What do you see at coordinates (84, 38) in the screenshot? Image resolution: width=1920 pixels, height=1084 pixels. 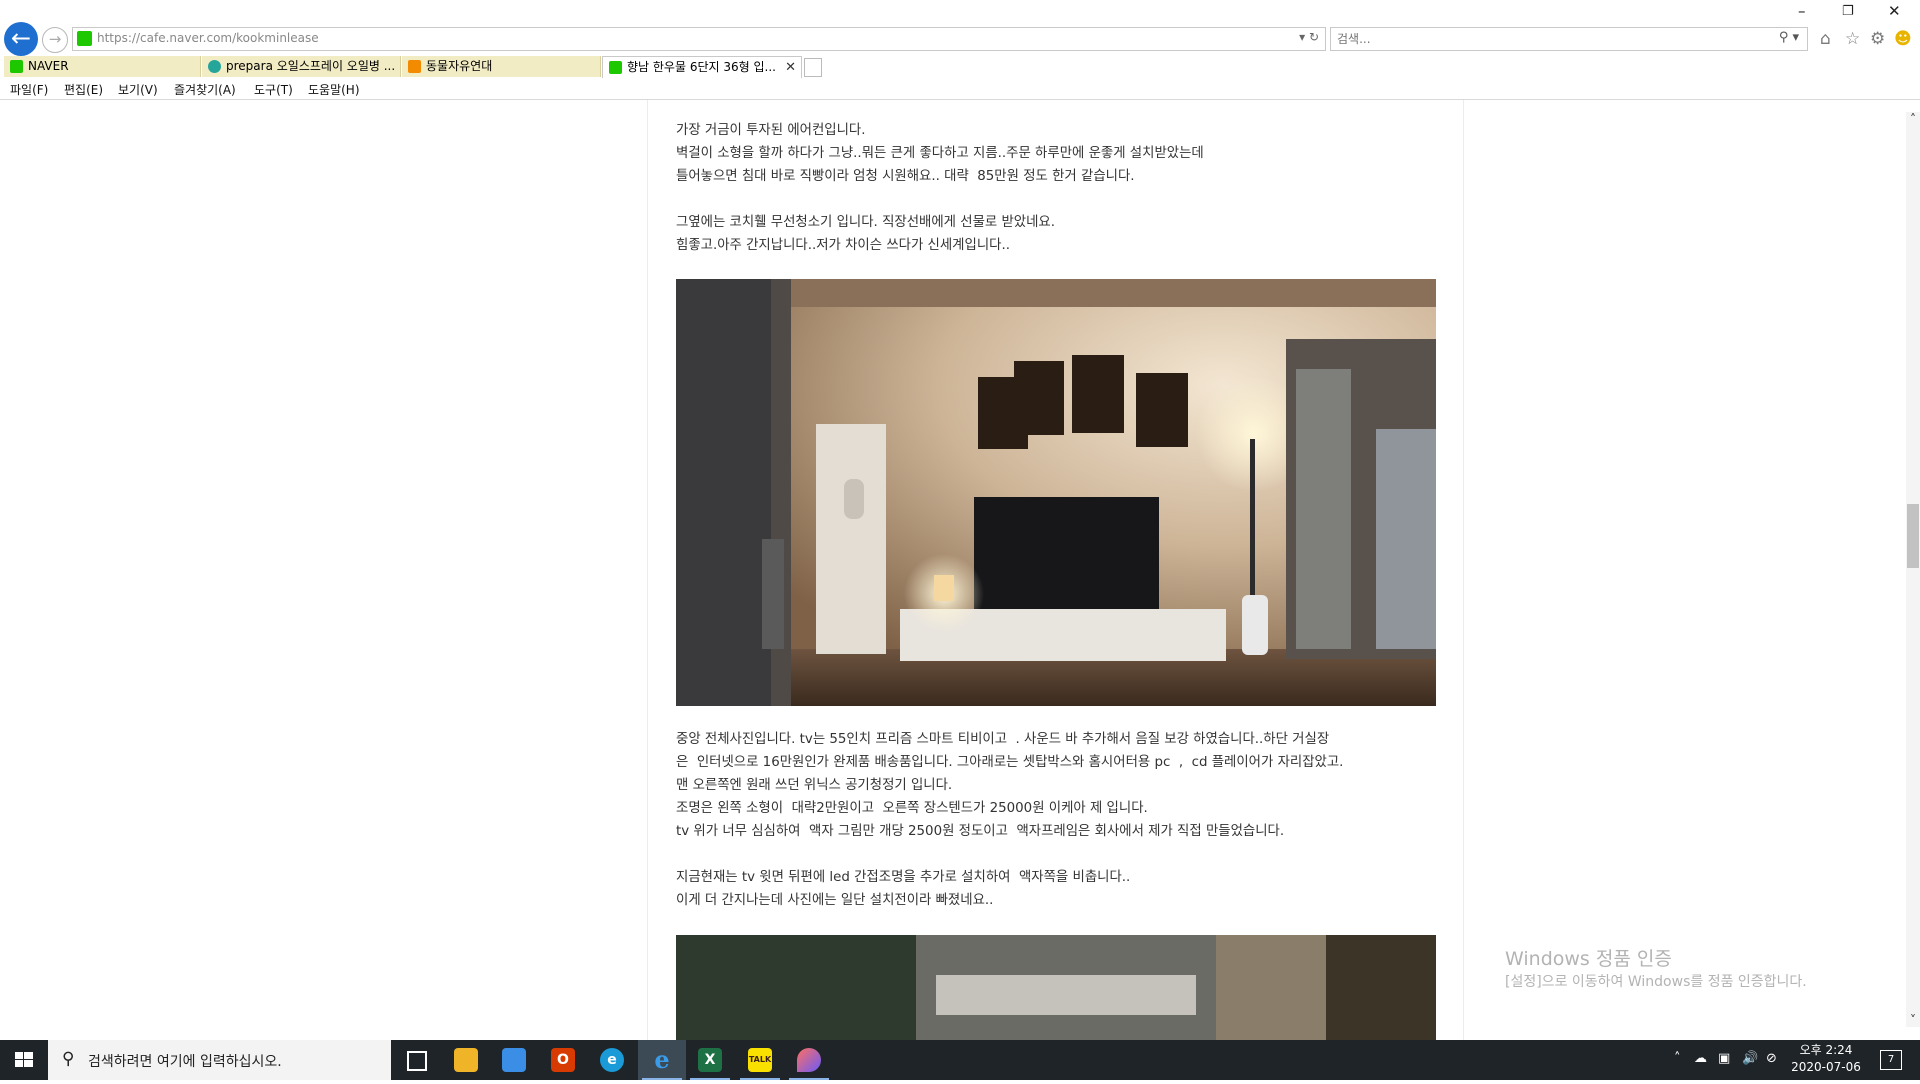 I see `site-favicon-icon` at bounding box center [84, 38].